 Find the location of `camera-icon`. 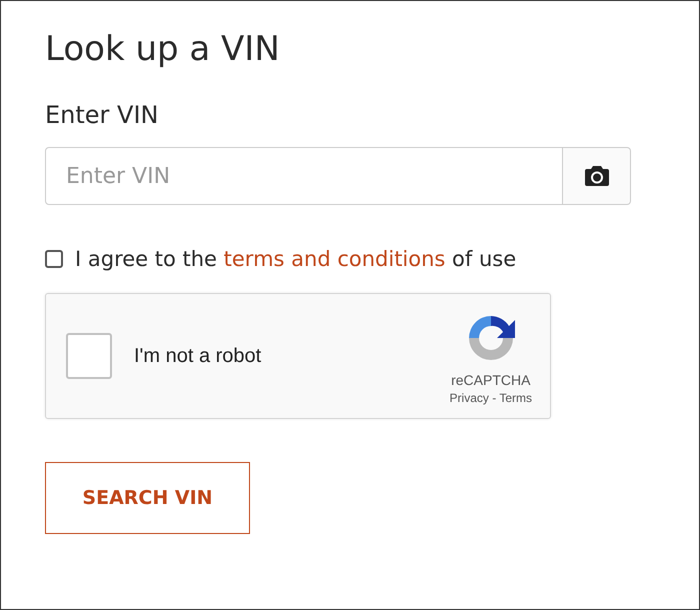

camera-icon is located at coordinates (597, 176).